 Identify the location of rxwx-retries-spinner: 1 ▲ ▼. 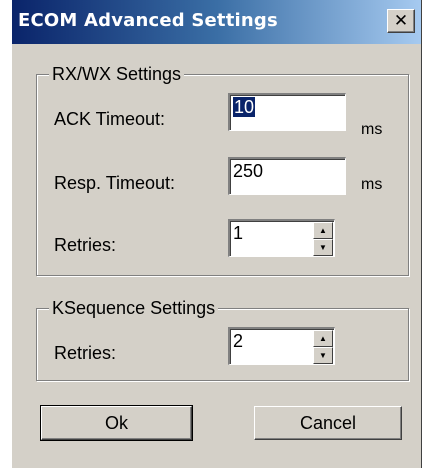
(281, 238).